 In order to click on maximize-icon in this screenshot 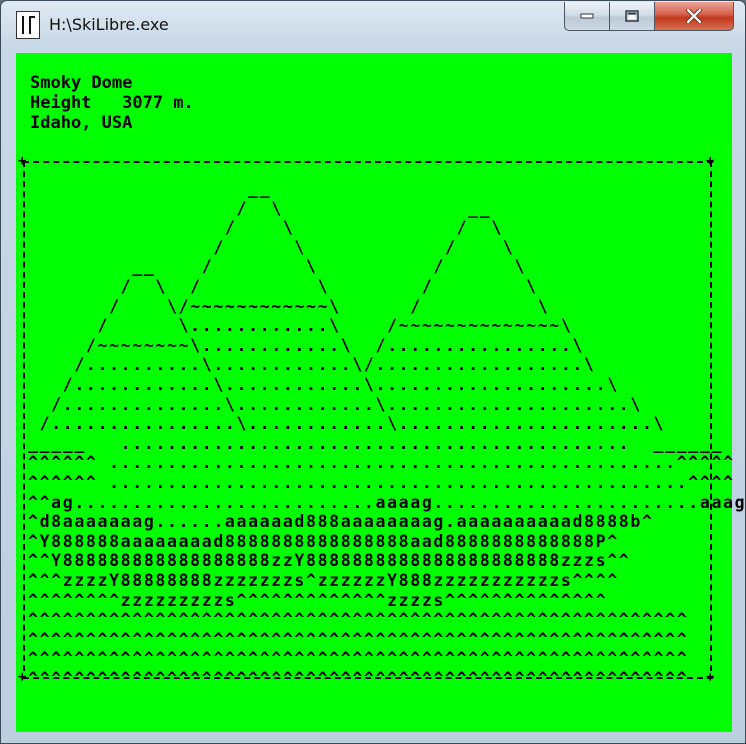, I will do `click(632, 16)`.